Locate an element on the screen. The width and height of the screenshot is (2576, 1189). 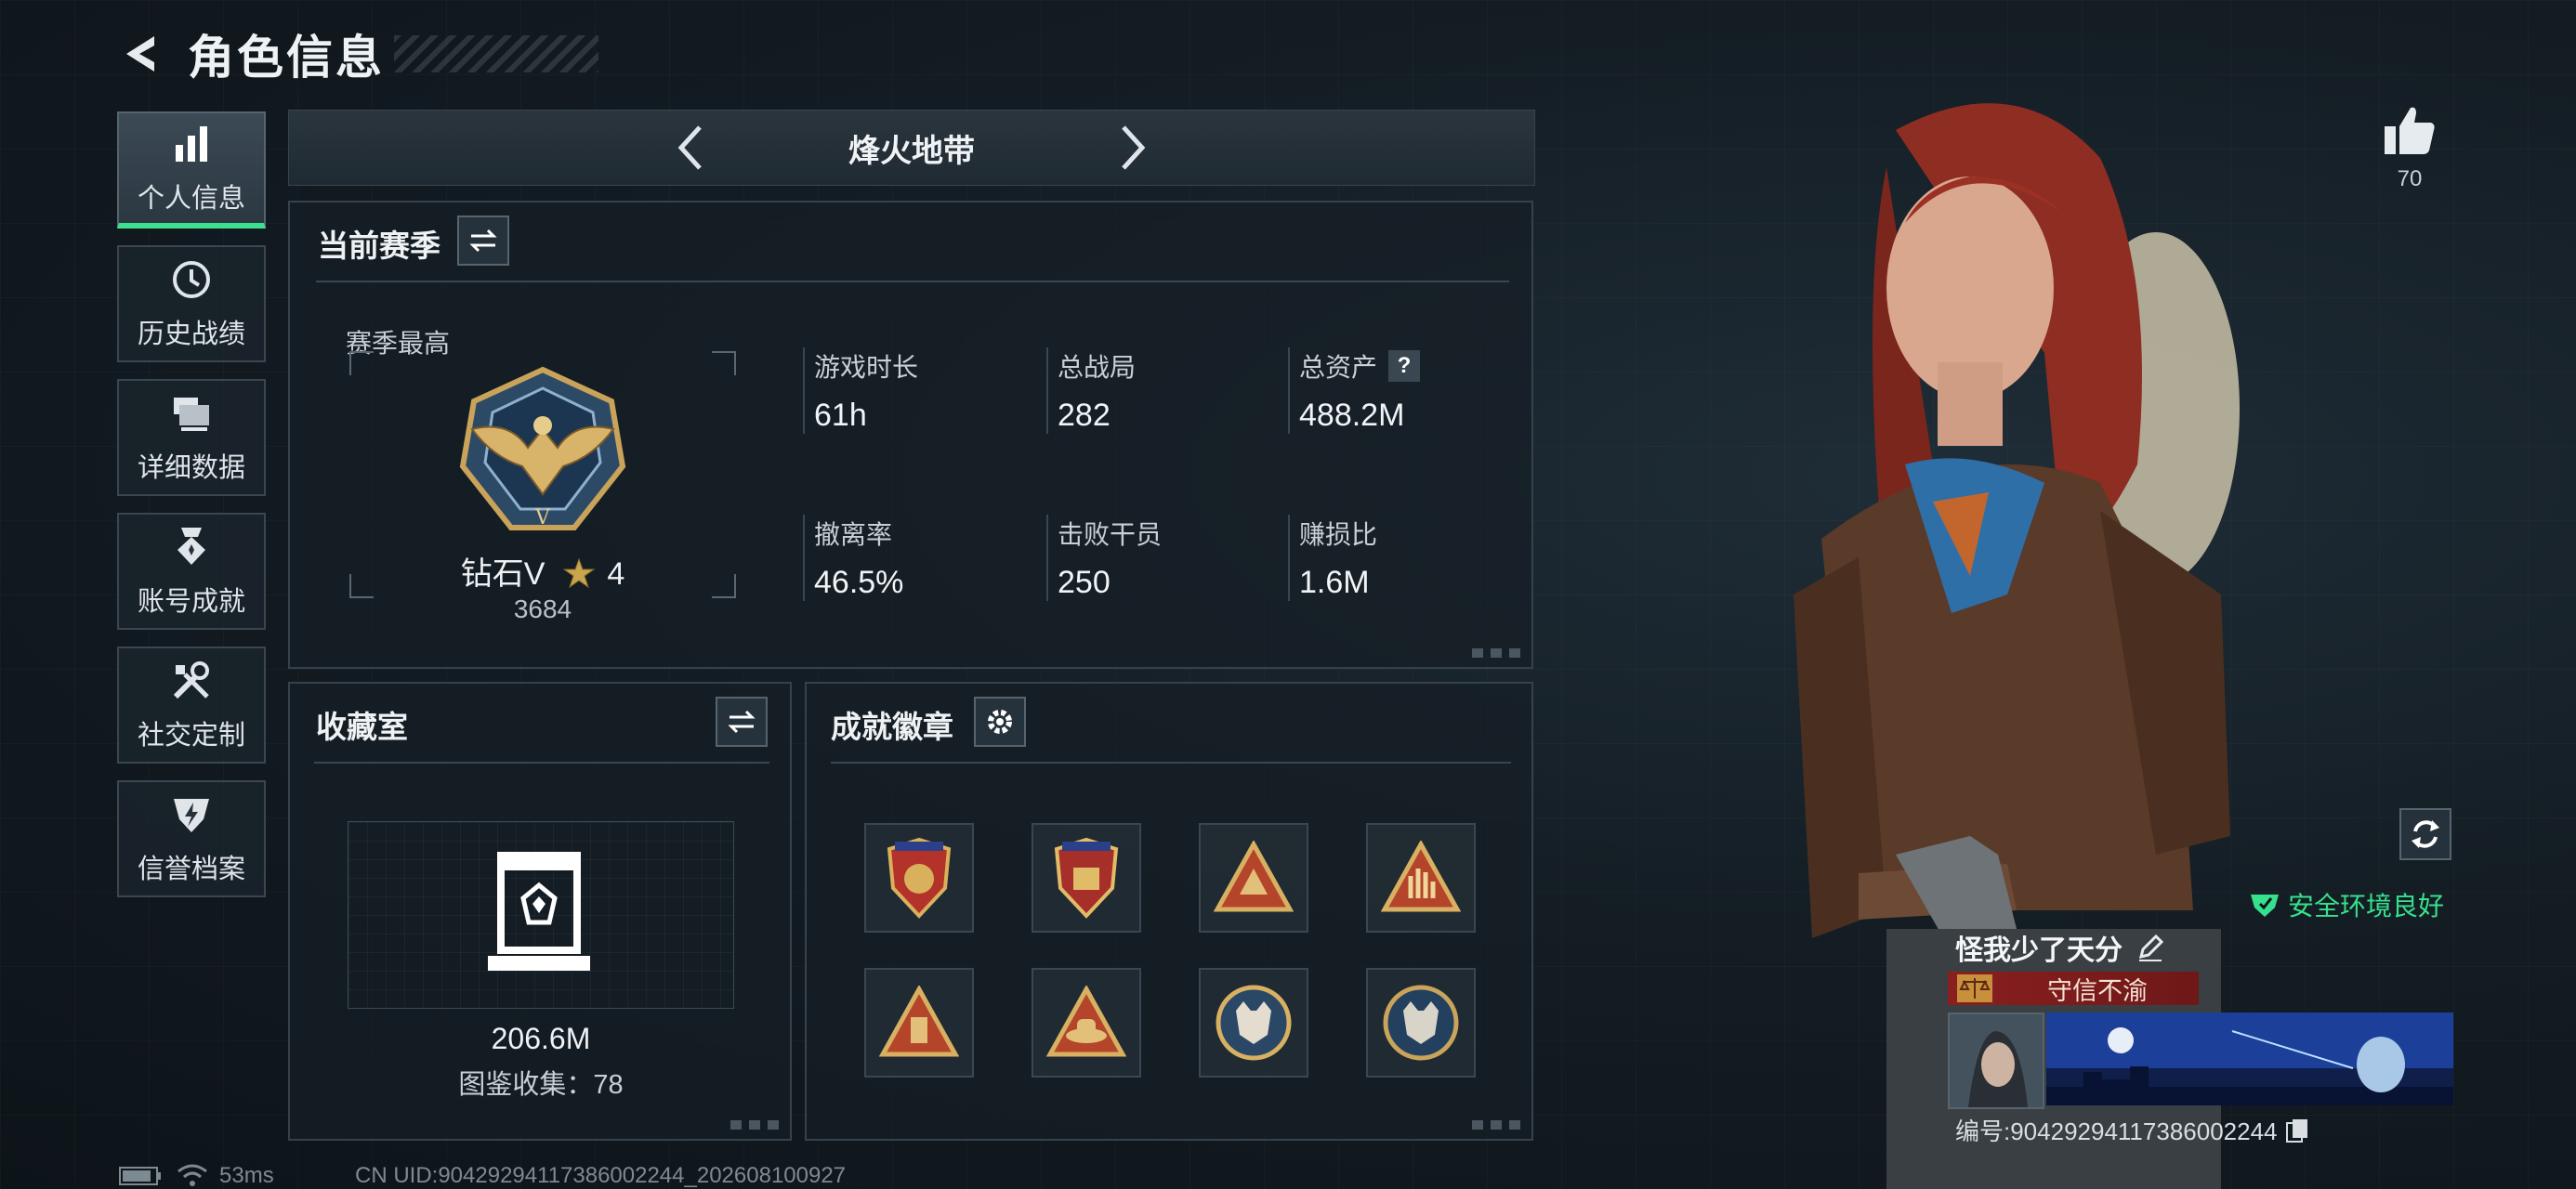
stat-label: 击败干员 is located at coordinates (1110, 534).